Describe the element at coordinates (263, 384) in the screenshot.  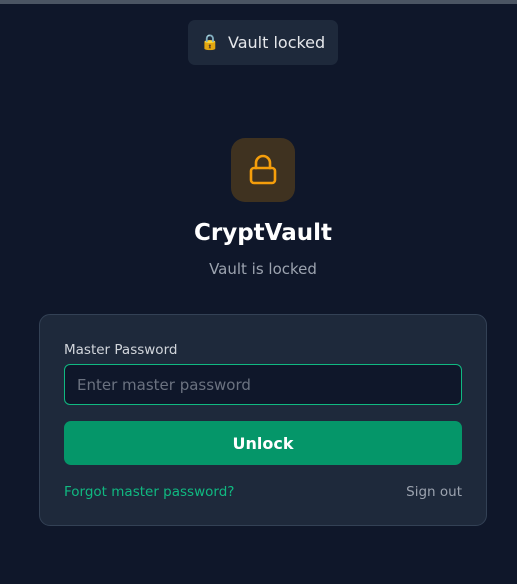
I see `master-password-input` at that location.